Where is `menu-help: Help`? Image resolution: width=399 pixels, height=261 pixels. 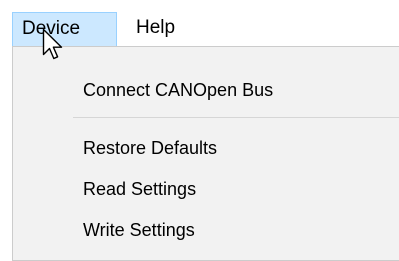 menu-help: Help is located at coordinates (165, 29).